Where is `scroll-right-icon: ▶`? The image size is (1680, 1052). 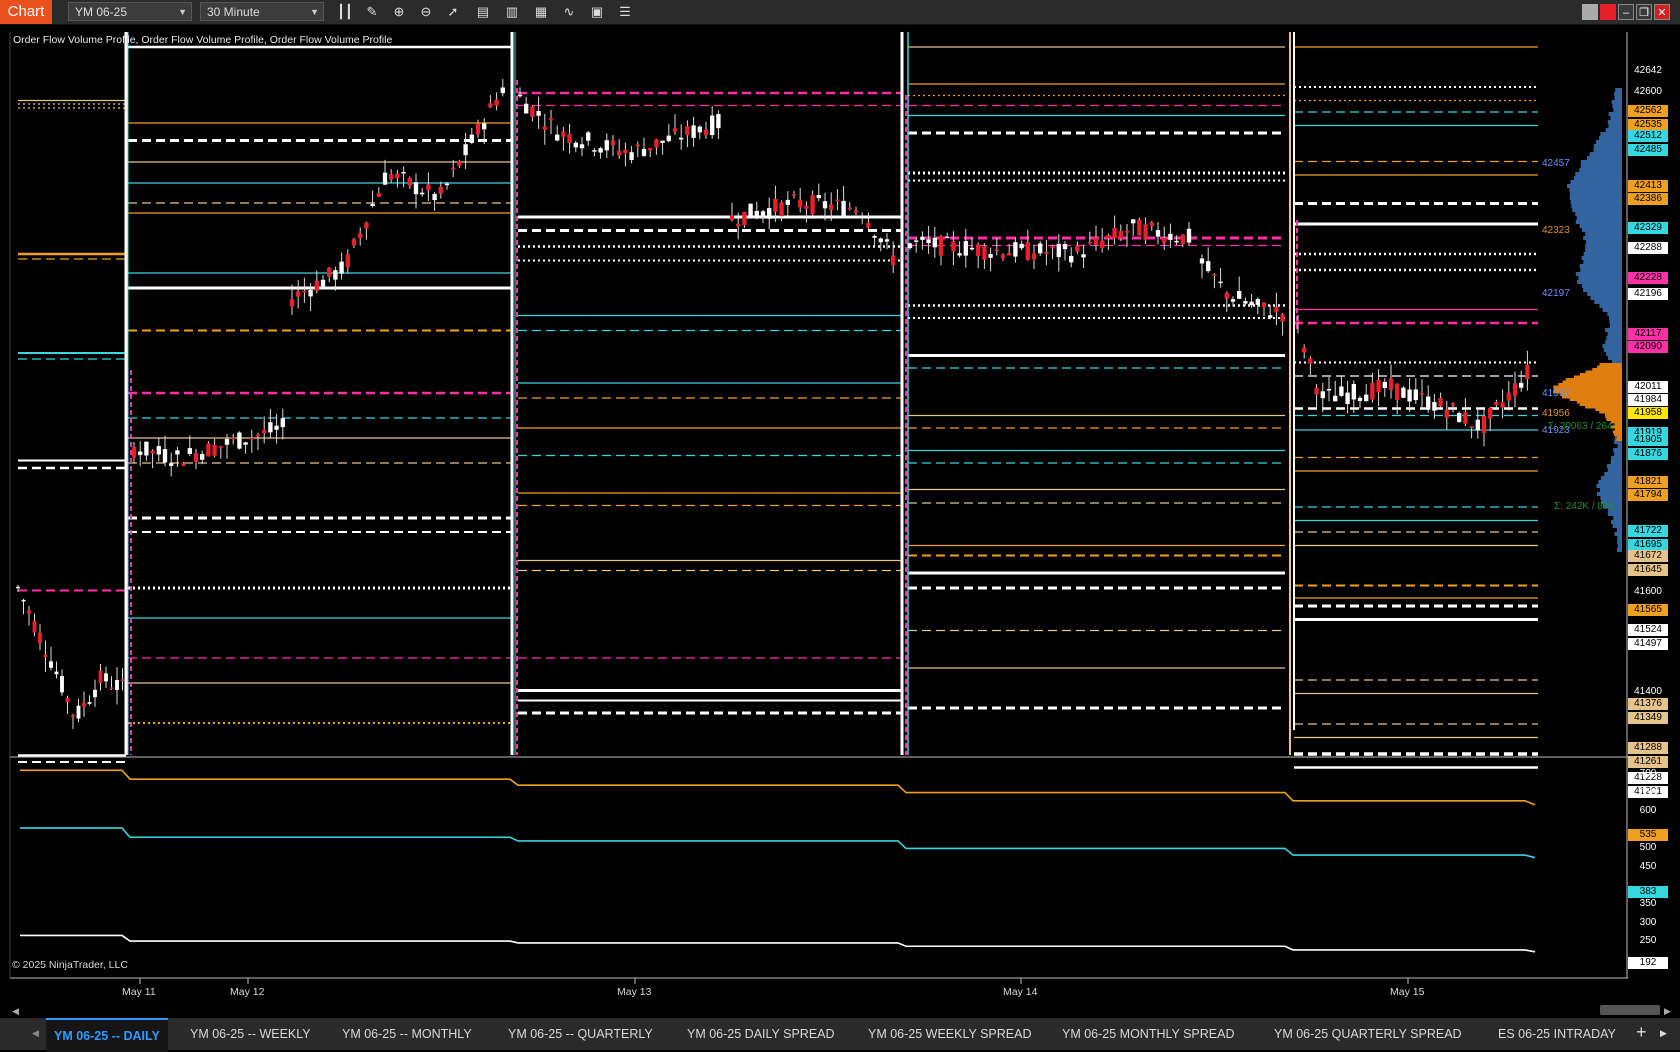
scroll-right-icon: ▶ is located at coordinates (1667, 1011).